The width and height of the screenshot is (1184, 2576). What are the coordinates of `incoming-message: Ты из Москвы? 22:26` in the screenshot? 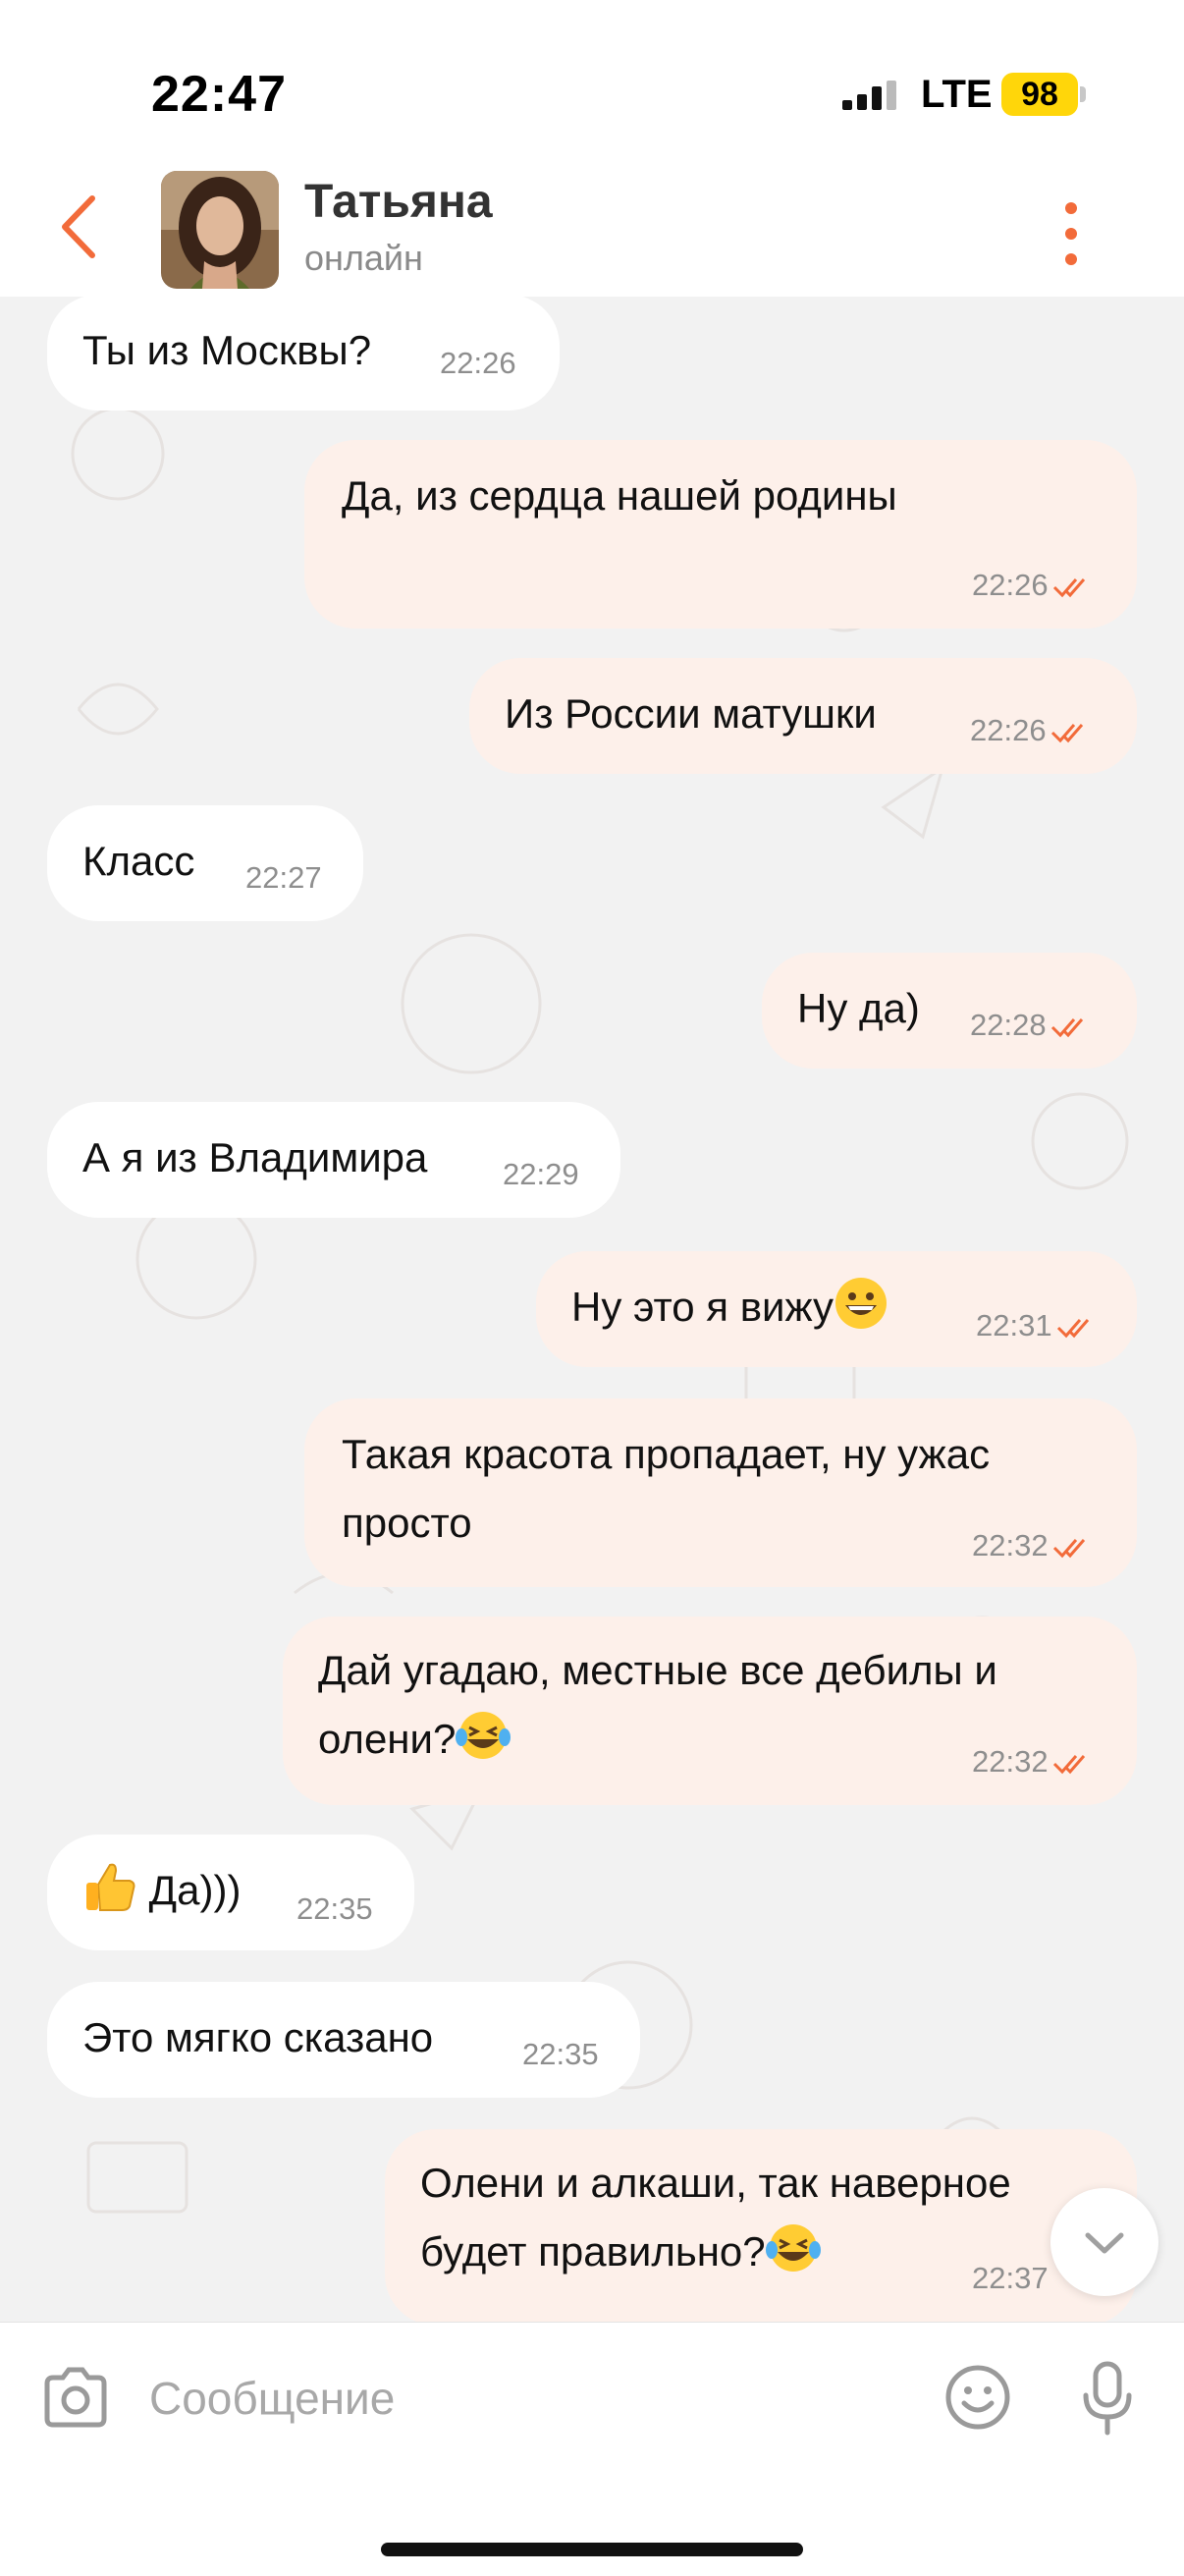 It's located at (303, 354).